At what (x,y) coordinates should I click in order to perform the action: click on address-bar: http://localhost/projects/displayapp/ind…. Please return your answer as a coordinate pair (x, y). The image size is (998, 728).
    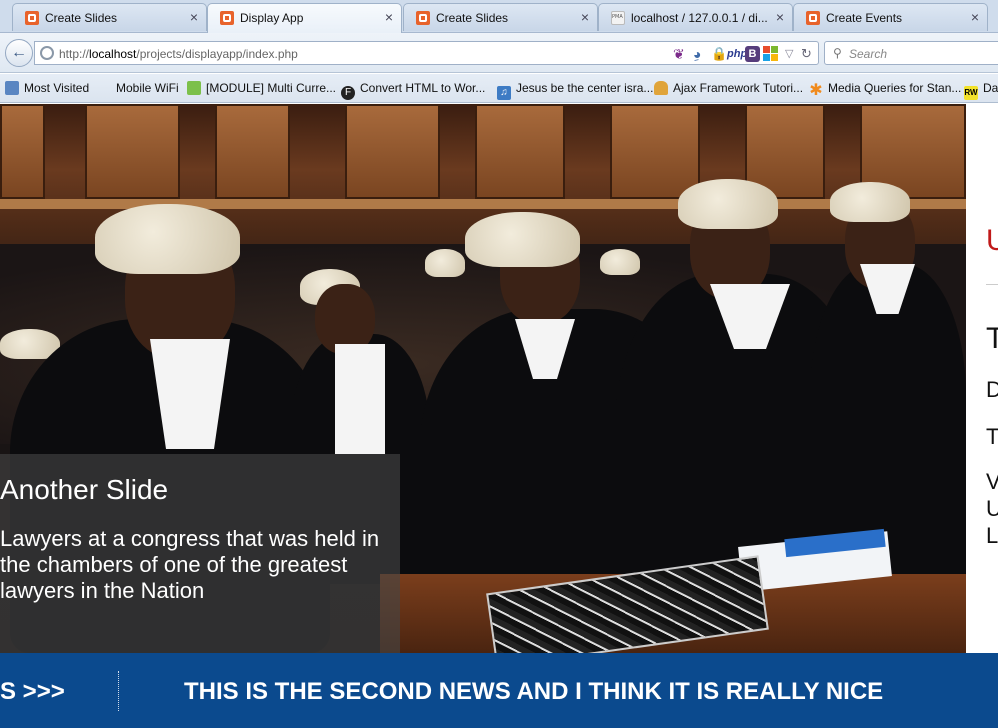
    Looking at the image, I should click on (426, 53).